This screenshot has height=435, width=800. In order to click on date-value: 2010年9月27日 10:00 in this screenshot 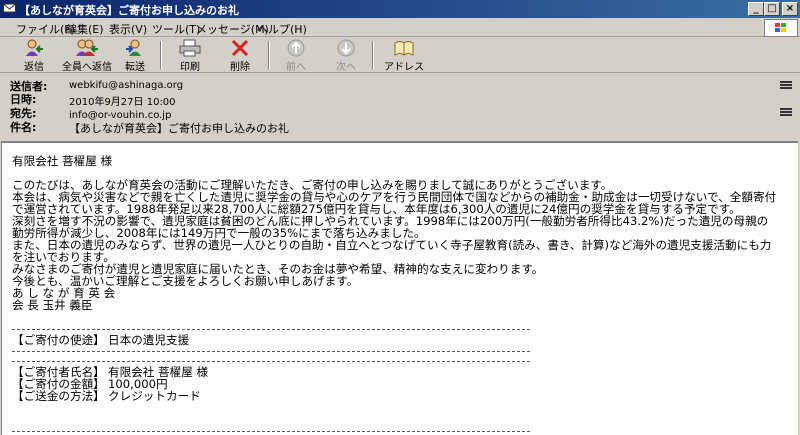, I will do `click(122, 102)`.